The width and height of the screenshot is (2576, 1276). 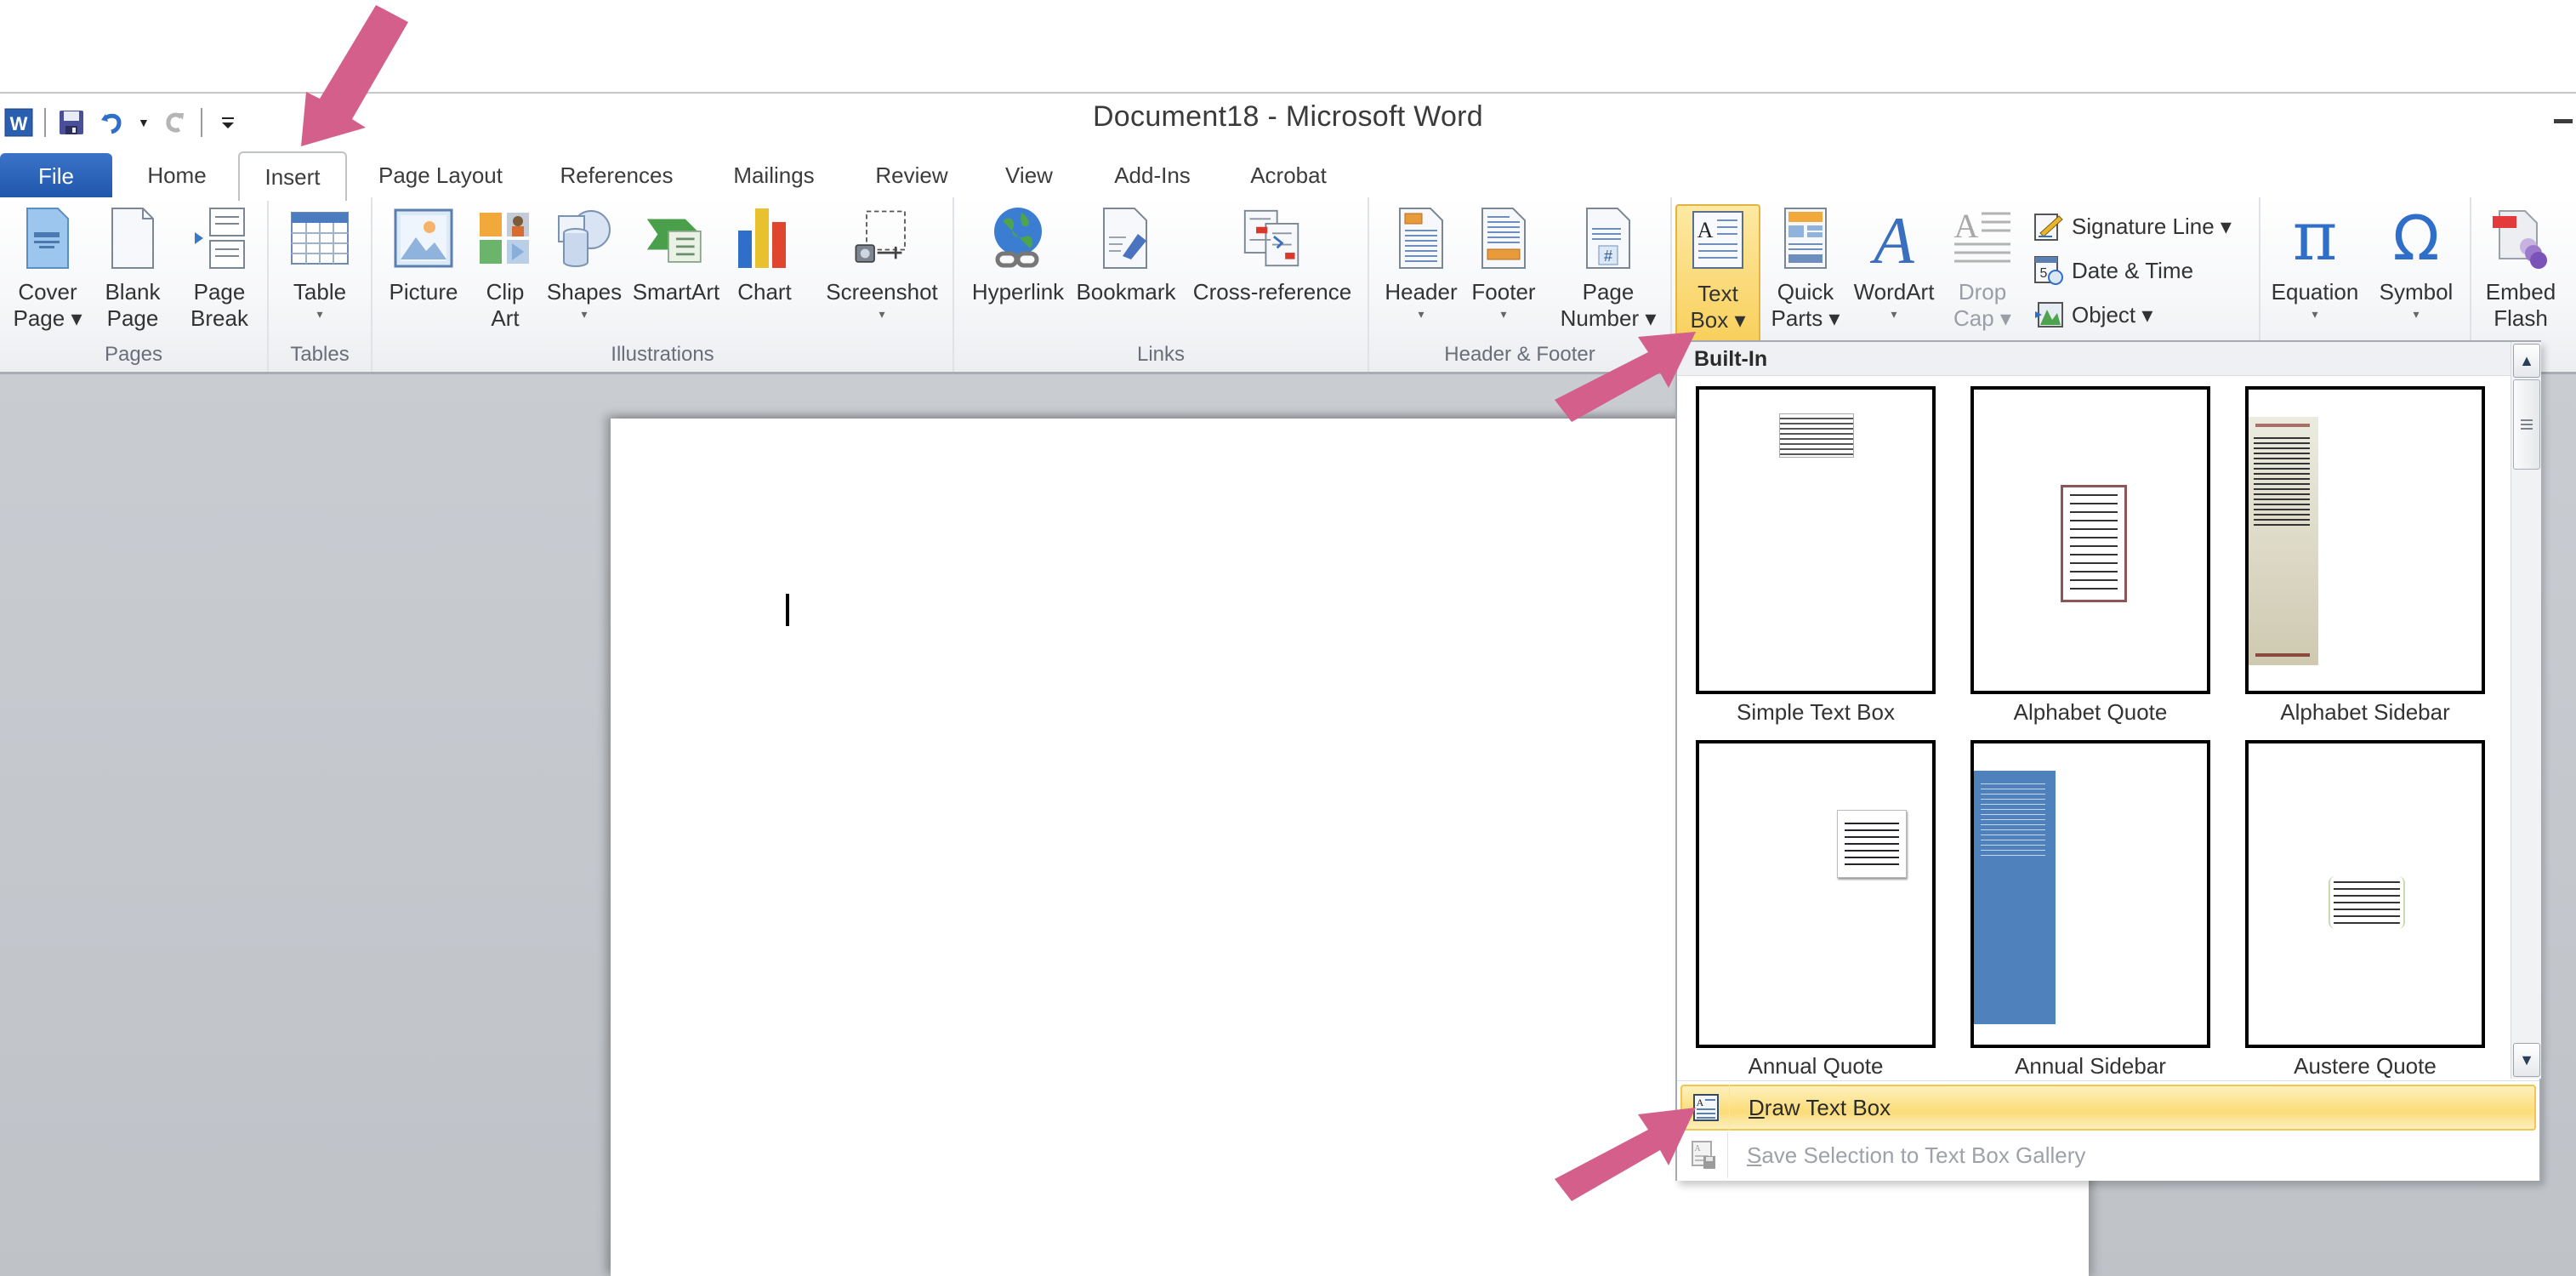 What do you see at coordinates (423, 238) in the screenshot?
I see `picture-icon` at bounding box center [423, 238].